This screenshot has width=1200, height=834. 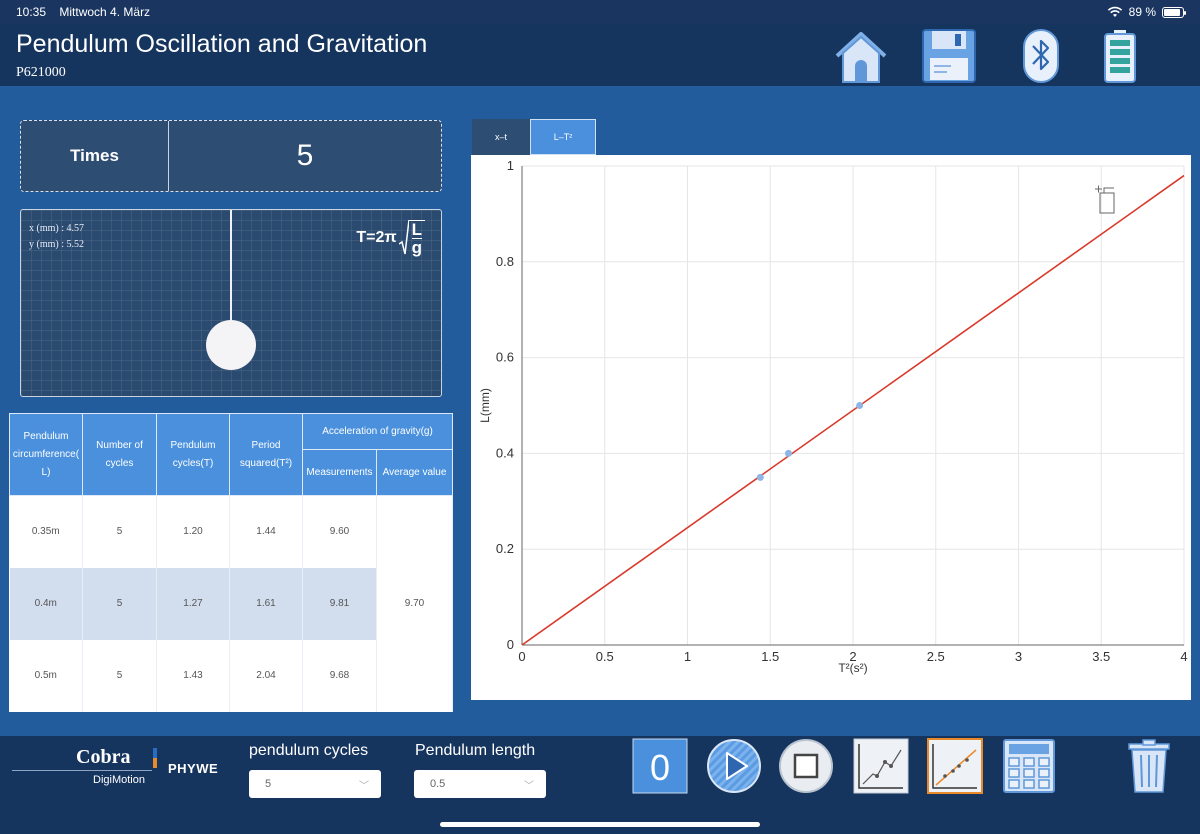 I want to click on x-tick-label: 3.5, so click(x=1101, y=656).